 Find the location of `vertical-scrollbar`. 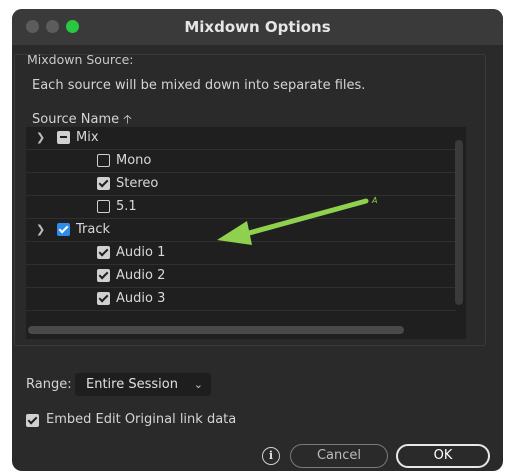

vertical-scrollbar is located at coordinates (459, 222).